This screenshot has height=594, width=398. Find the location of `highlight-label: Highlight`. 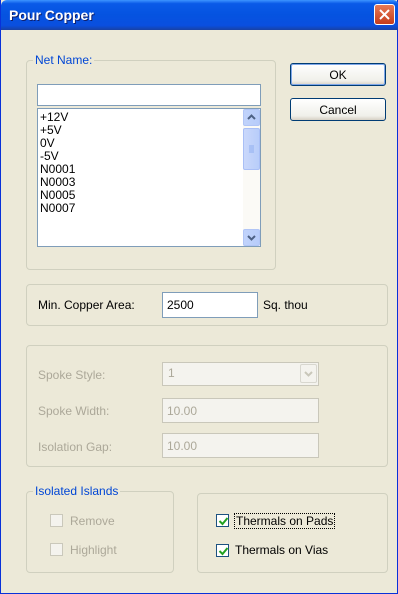

highlight-label: Highlight is located at coordinates (93, 550).